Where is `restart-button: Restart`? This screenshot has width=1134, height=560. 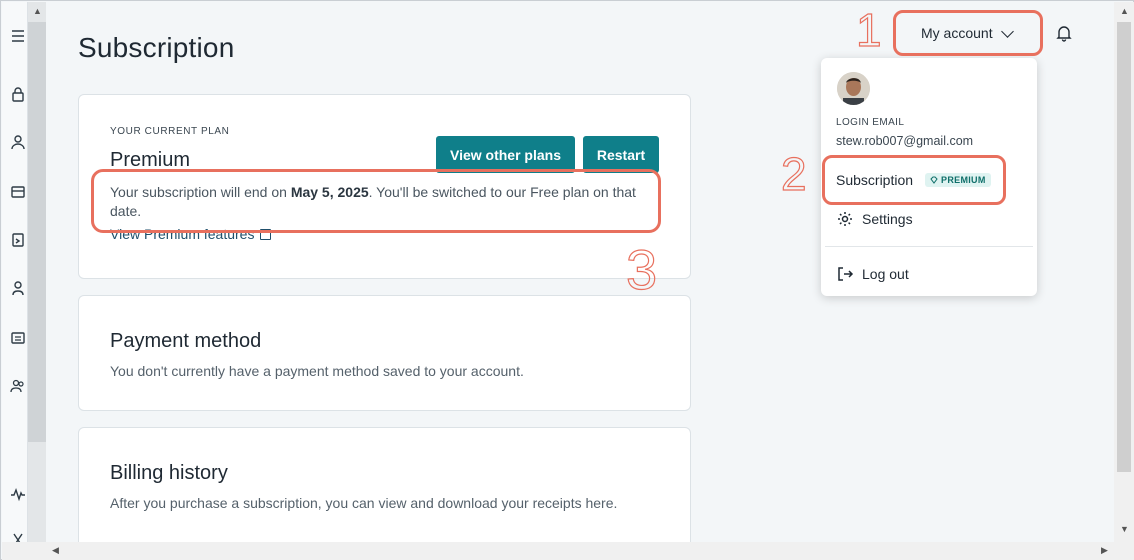 restart-button: Restart is located at coordinates (621, 154).